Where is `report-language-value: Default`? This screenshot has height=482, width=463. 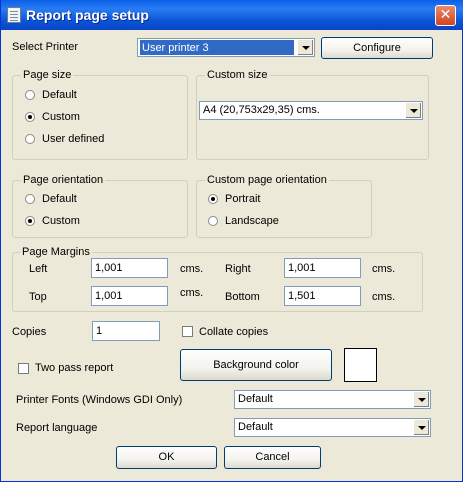
report-language-value: Default is located at coordinates (255, 427).